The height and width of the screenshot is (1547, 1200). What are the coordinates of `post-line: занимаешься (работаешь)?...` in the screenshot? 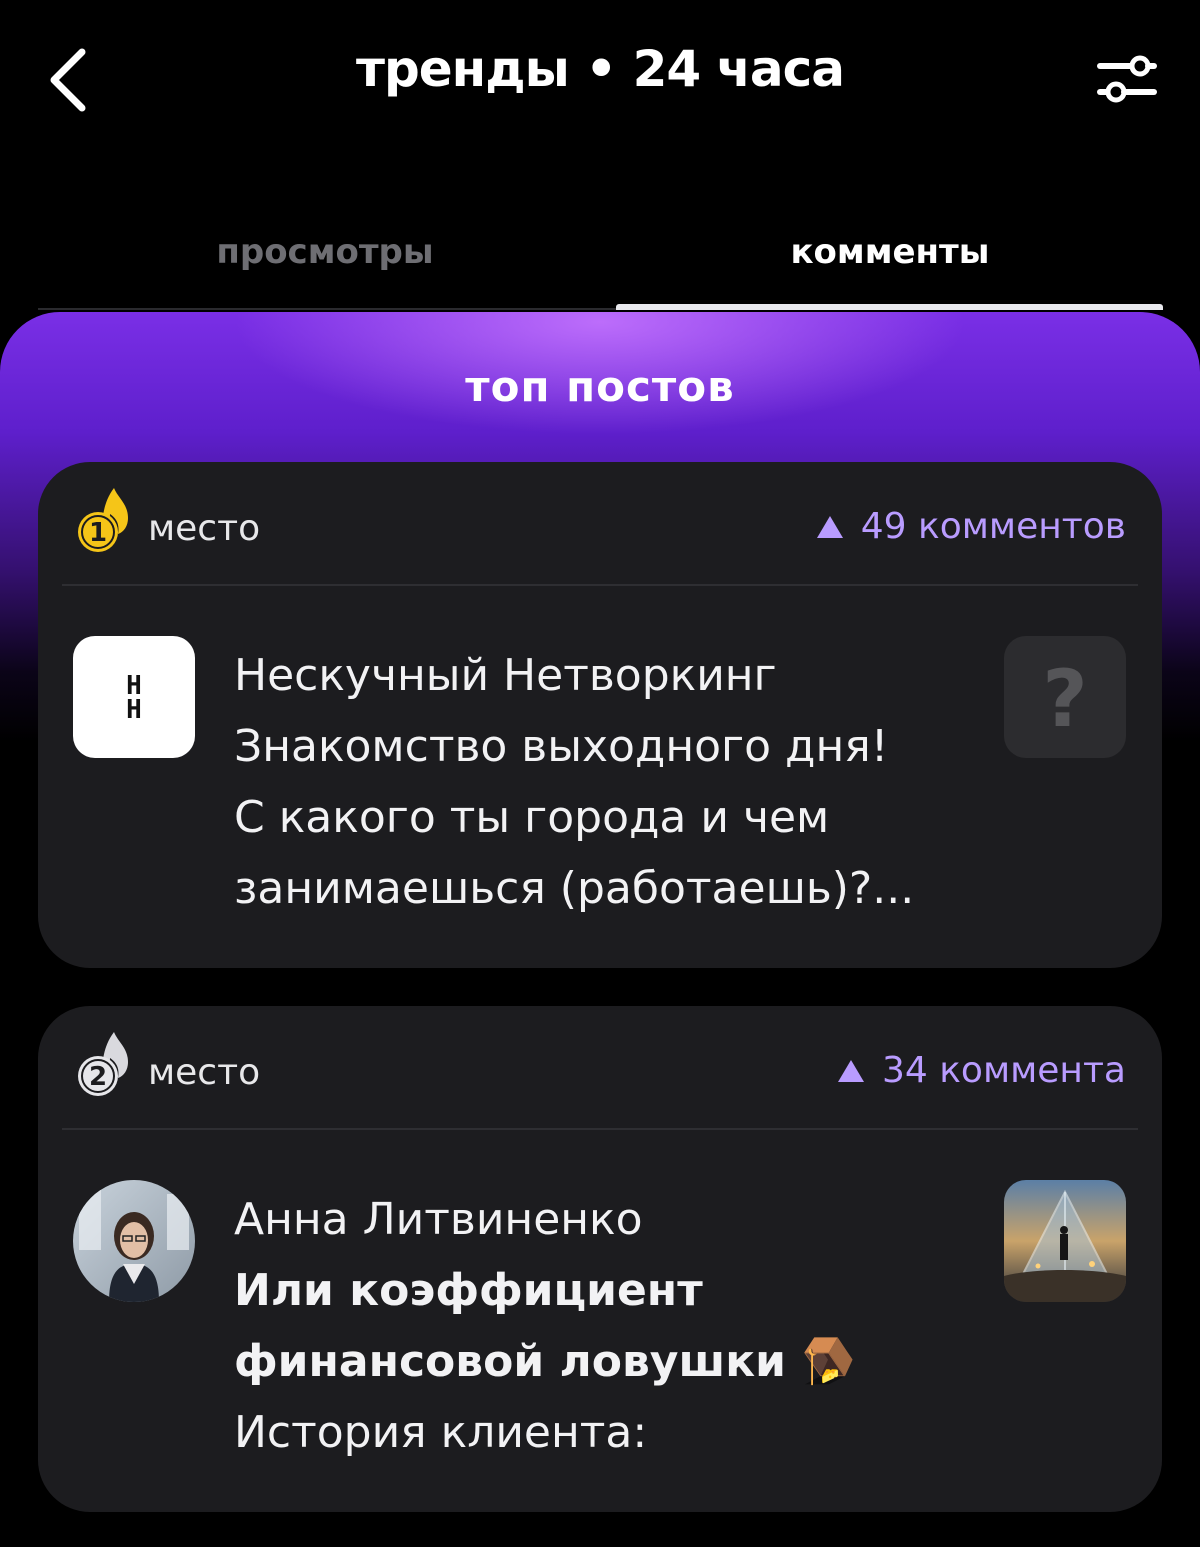 It's located at (574, 888).